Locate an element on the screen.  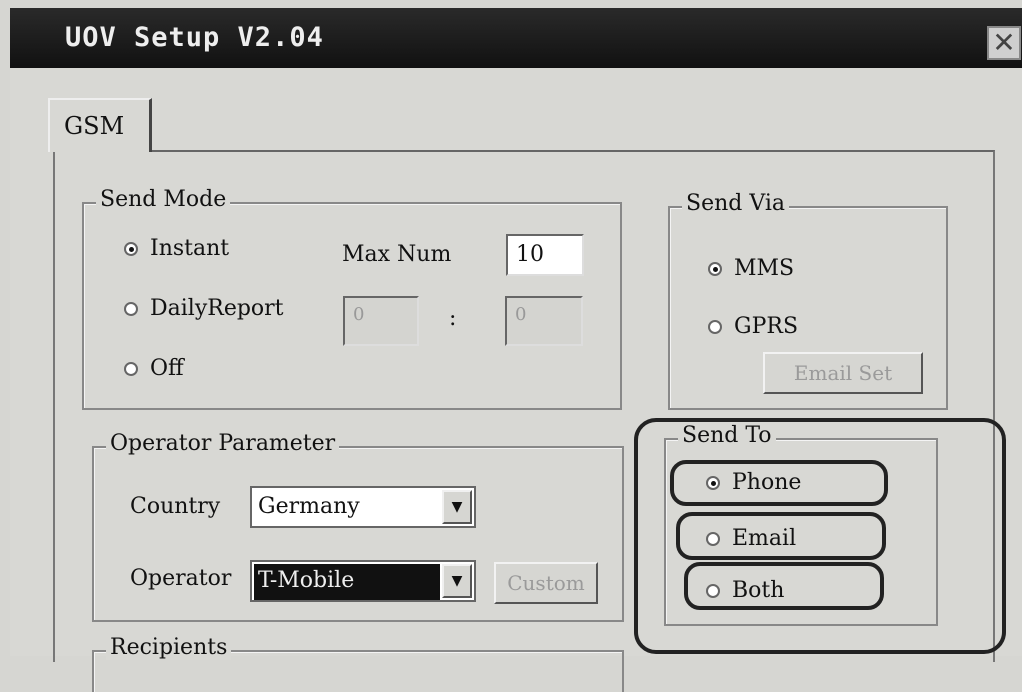
daily-hour-input: 0 is located at coordinates (381, 321).